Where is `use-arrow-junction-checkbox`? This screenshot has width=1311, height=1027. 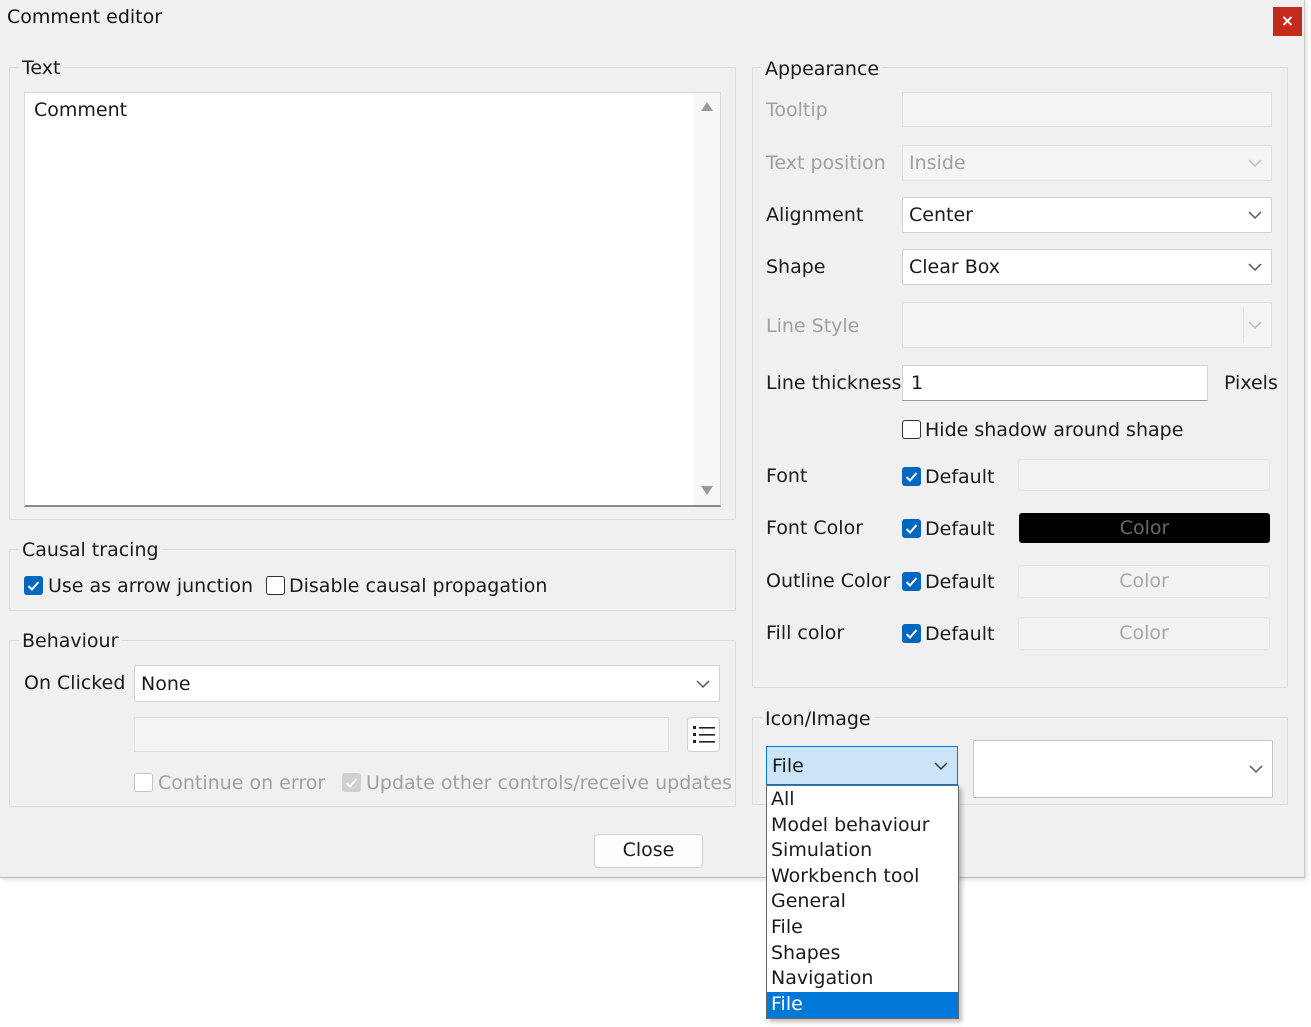
use-arrow-junction-checkbox is located at coordinates (33, 585).